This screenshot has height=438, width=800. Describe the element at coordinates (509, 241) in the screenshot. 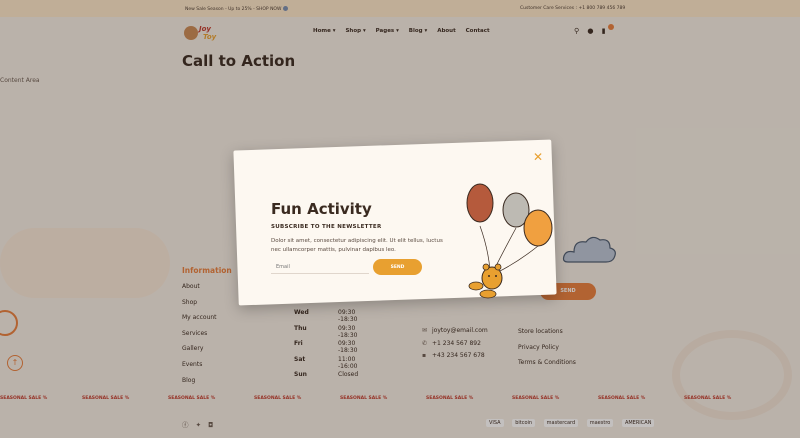

I see `balloon-bear-illustration` at that location.